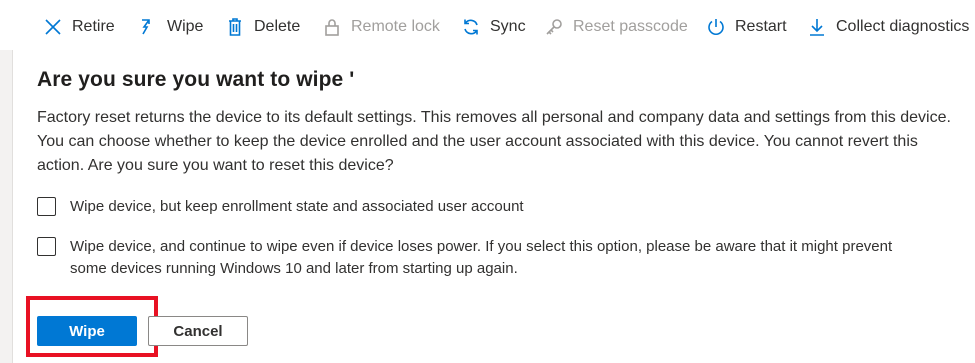 This screenshot has height=363, width=975. Describe the element at coordinates (471, 27) in the screenshot. I see `sync-icon` at that location.